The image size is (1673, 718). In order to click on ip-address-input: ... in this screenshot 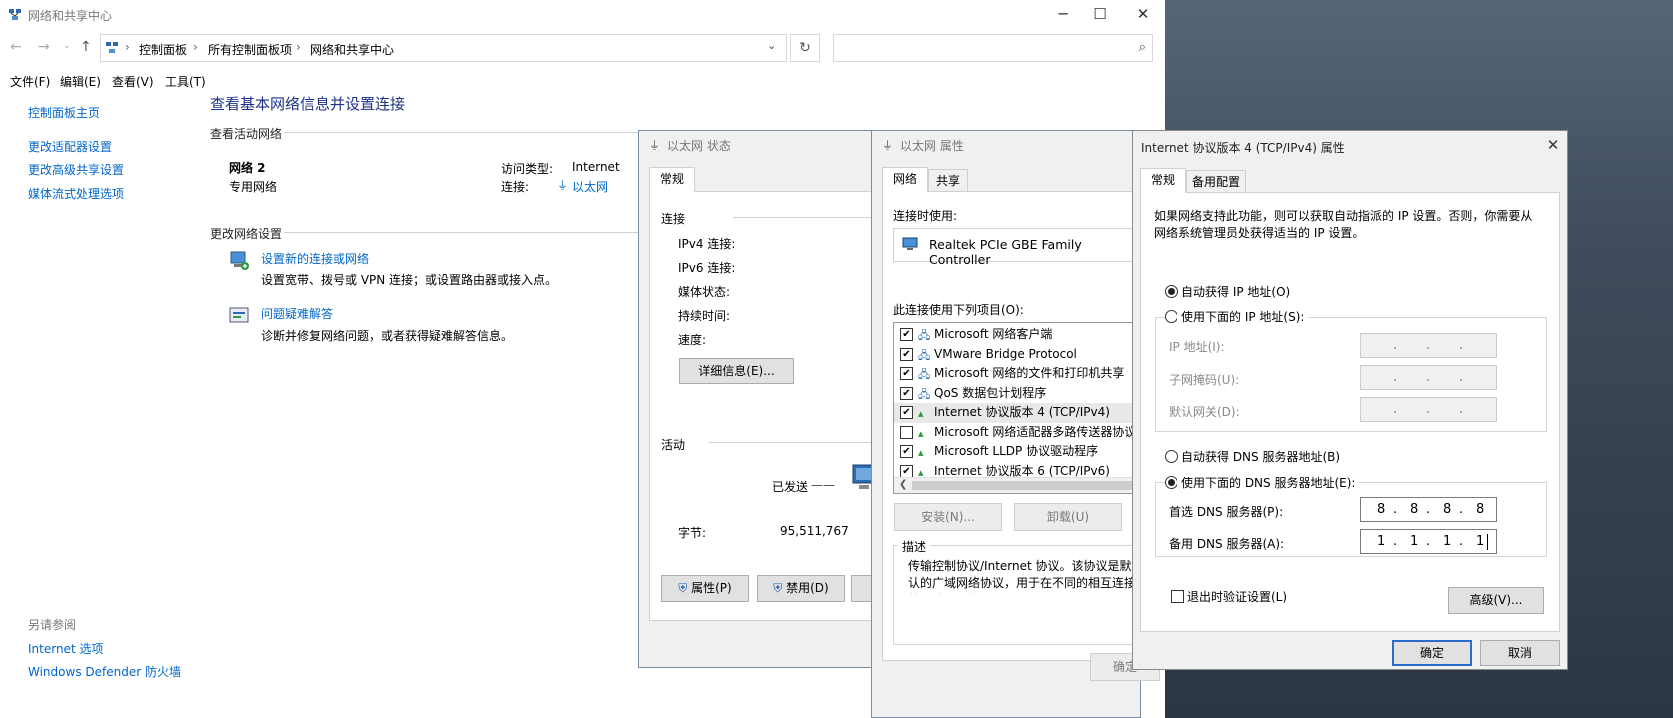, I will do `click(1428, 345)`.